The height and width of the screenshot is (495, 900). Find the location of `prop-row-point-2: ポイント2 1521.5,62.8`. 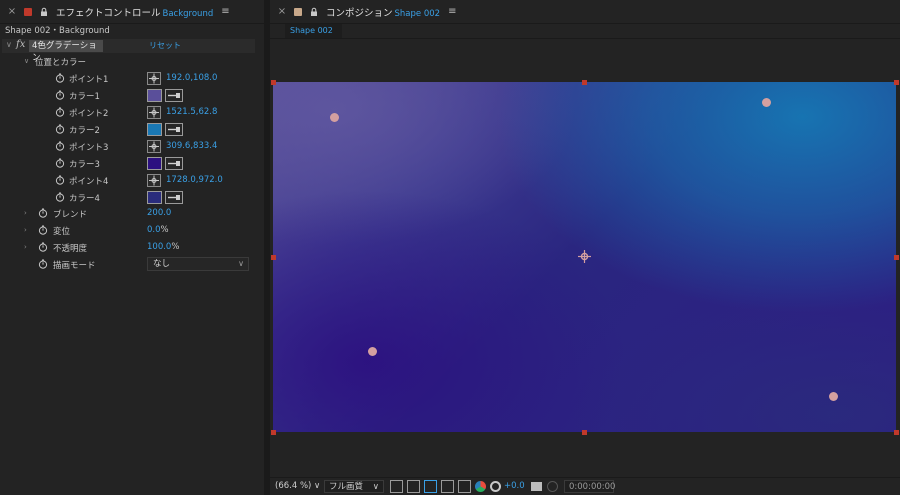

prop-row-point-2: ポイント2 1521.5,62.8 is located at coordinates (127, 112).